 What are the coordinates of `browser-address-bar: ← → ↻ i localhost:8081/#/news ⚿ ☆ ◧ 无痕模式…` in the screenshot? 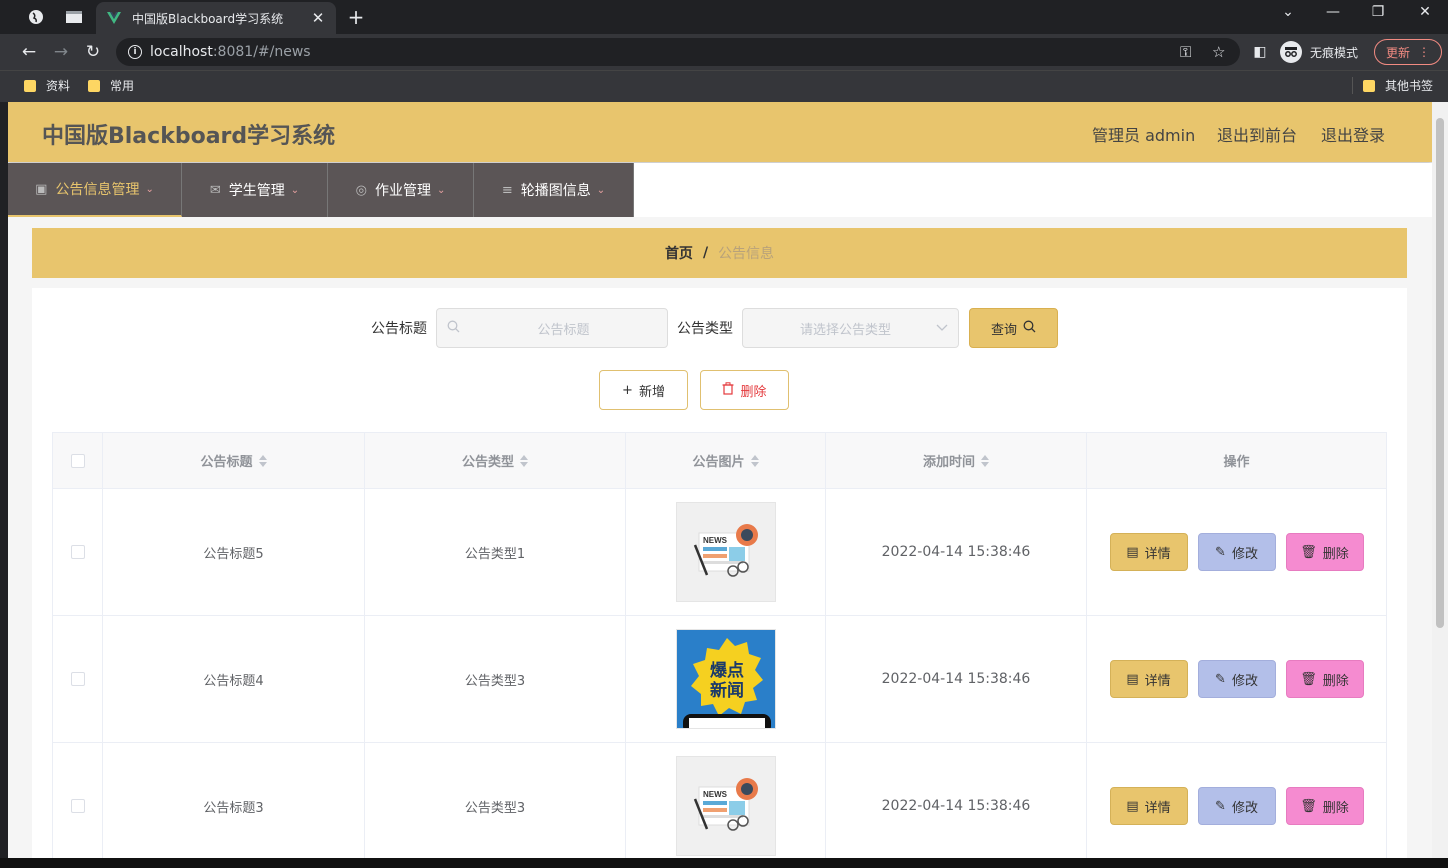 It's located at (724, 52).